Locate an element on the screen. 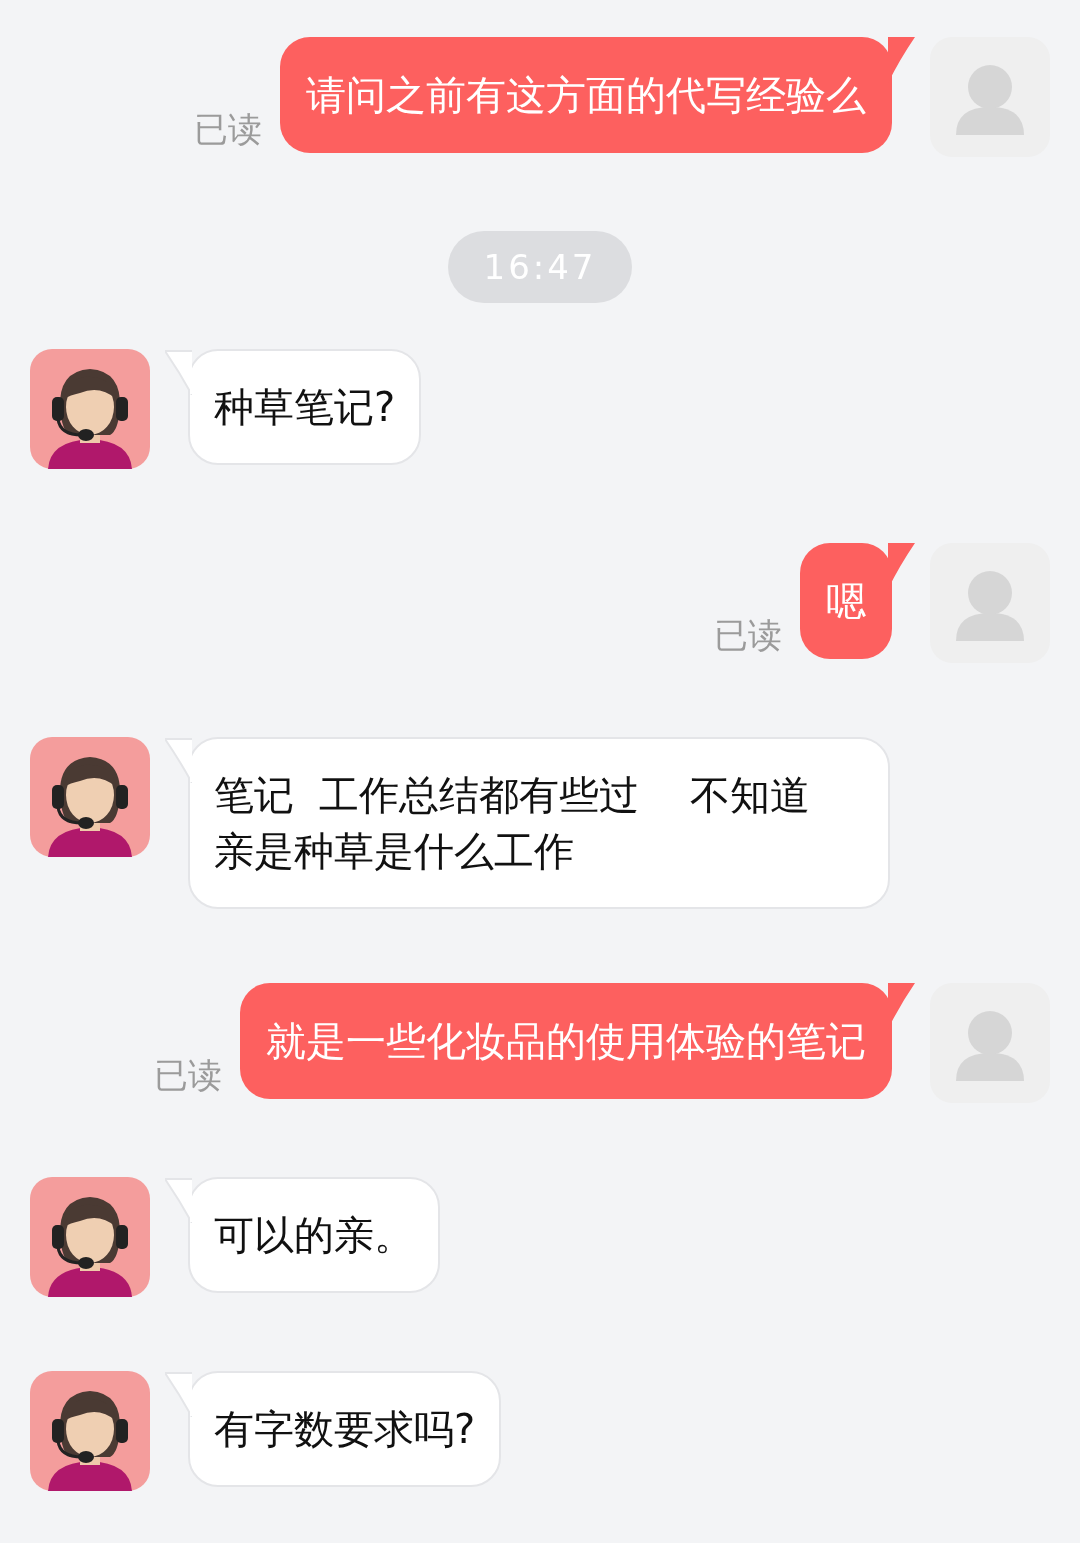 This screenshot has width=1080, height=1543. message-bubble: 种草笔记? is located at coordinates (305, 407).